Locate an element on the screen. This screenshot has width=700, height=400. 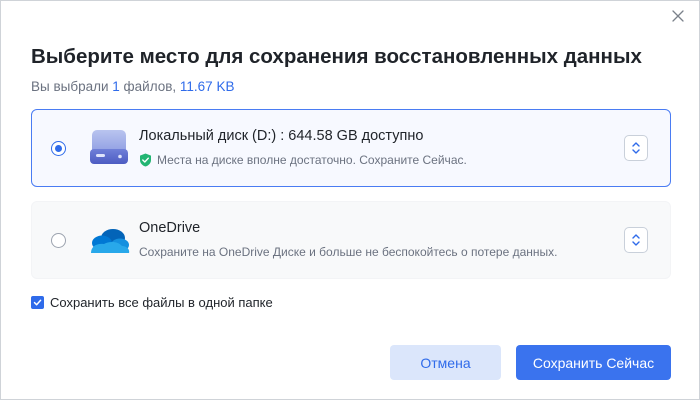
cancel-button: Отмена is located at coordinates (445, 362).